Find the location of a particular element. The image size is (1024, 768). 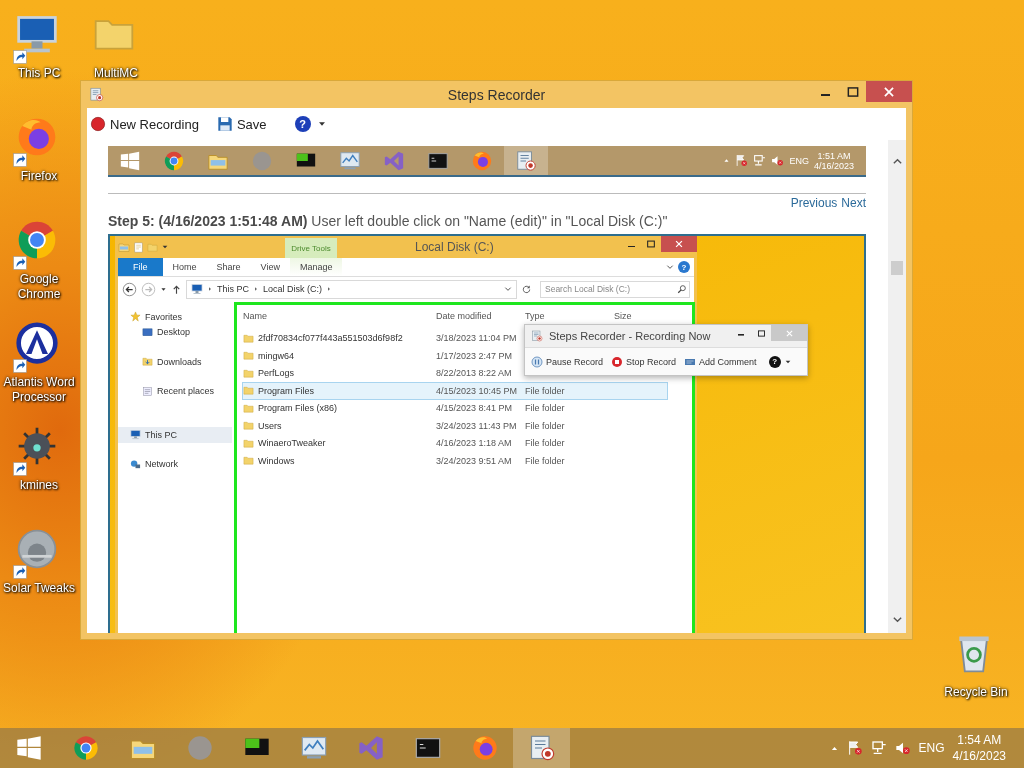

column-header: Name is located at coordinates (339, 315).